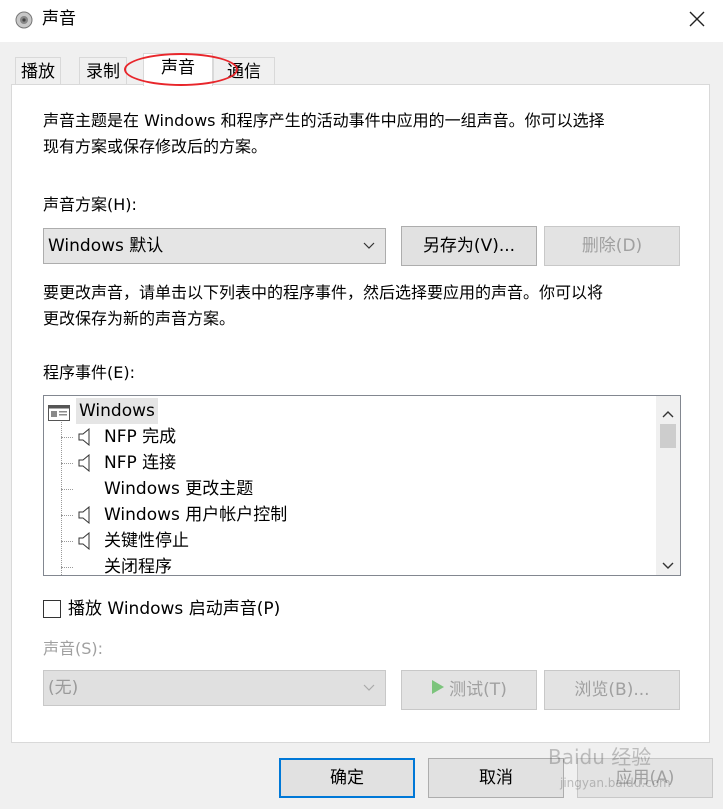 This screenshot has height=809, width=723. What do you see at coordinates (668, 485) in the screenshot?
I see `vertical-scrollbar` at bounding box center [668, 485].